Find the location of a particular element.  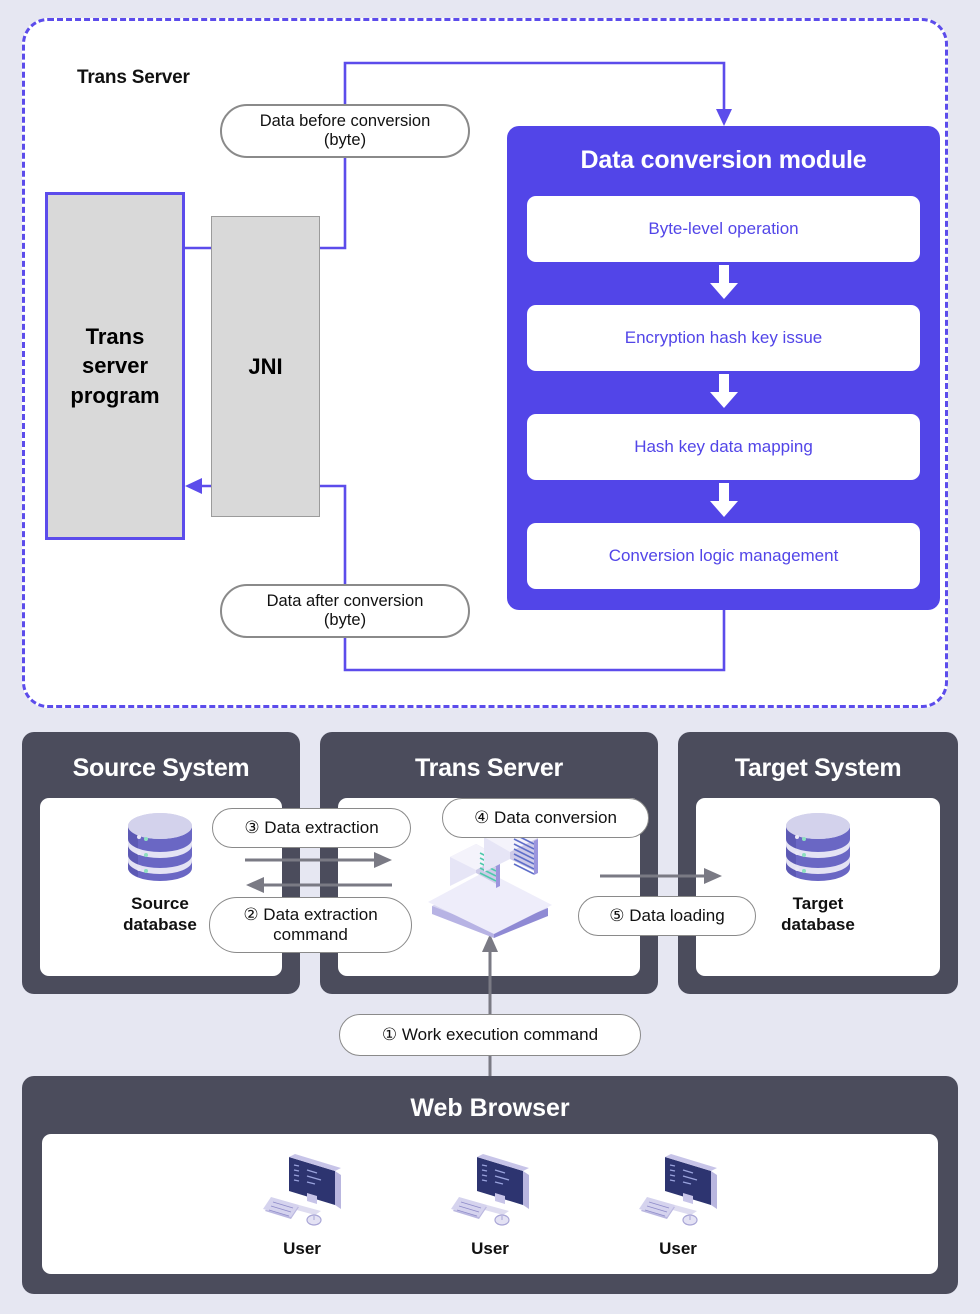

server-rack-icon is located at coordinates (490, 881).